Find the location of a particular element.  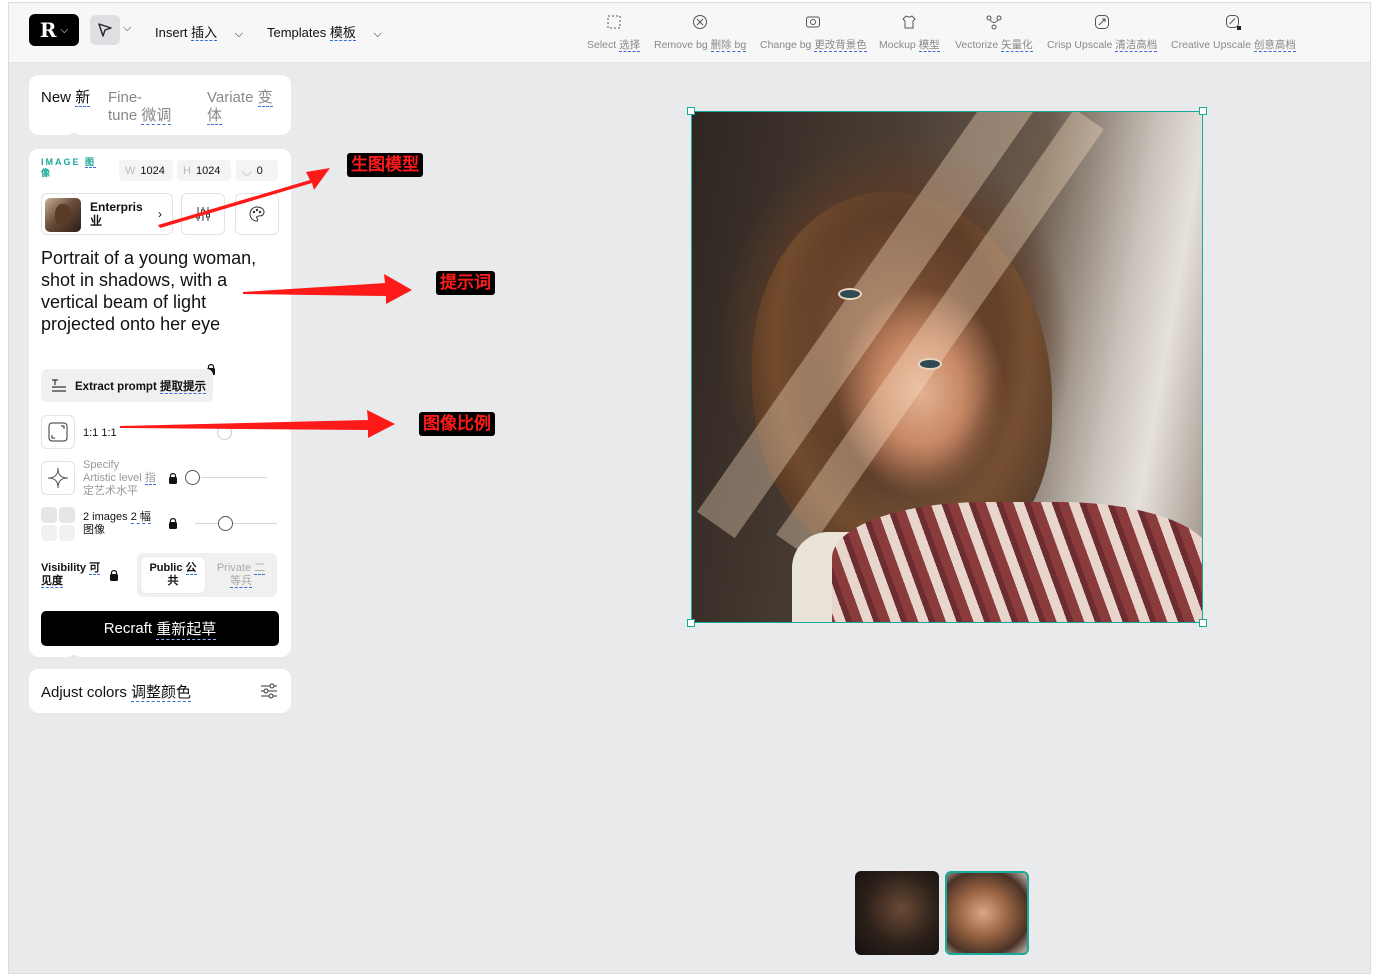

height-field: H 1024 is located at coordinates (204, 170).